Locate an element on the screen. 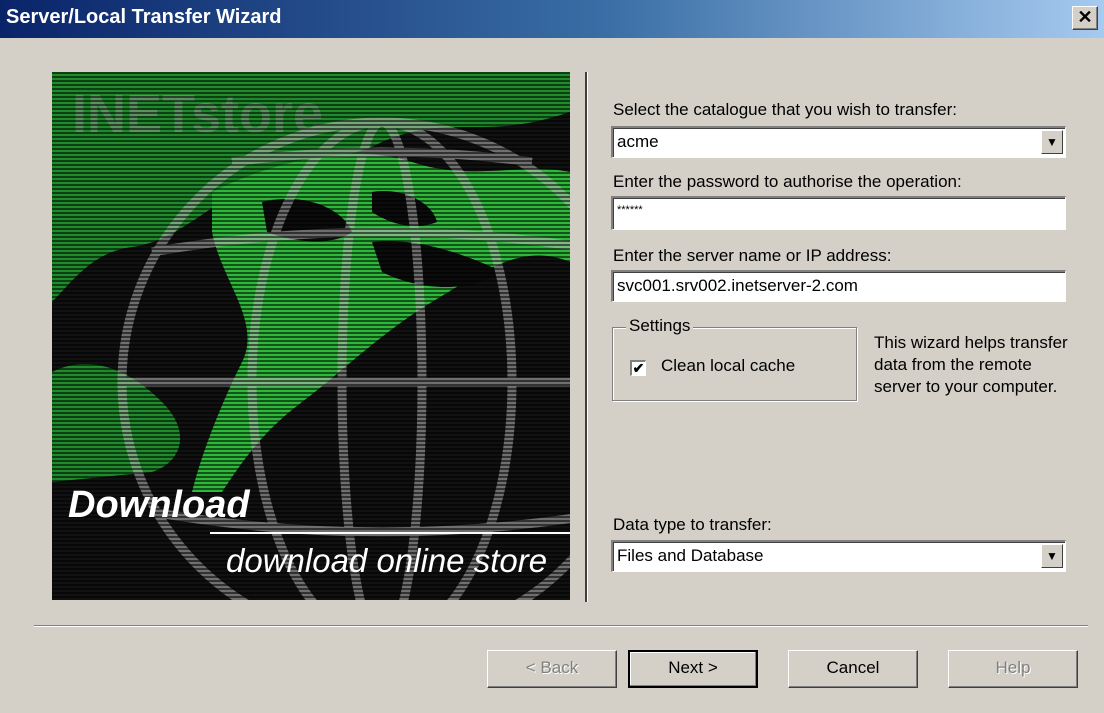 The image size is (1104, 713). back-button: < Back is located at coordinates (552, 669).